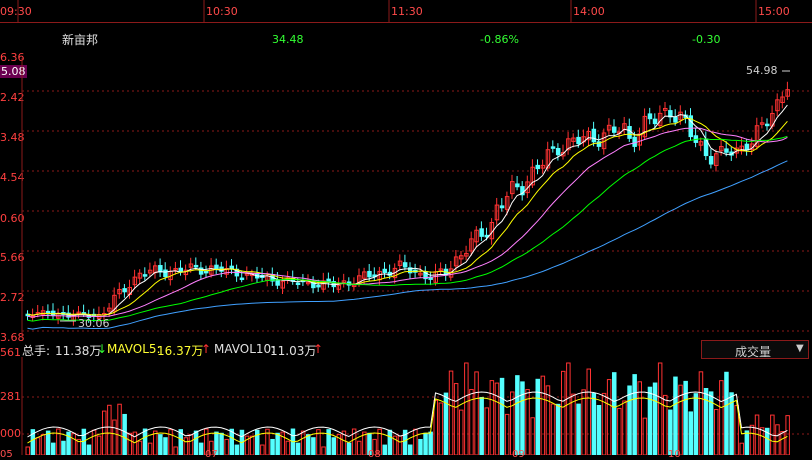 The image size is (812, 460). I want to click on mavol5-arrow: ↑, so click(206, 349).